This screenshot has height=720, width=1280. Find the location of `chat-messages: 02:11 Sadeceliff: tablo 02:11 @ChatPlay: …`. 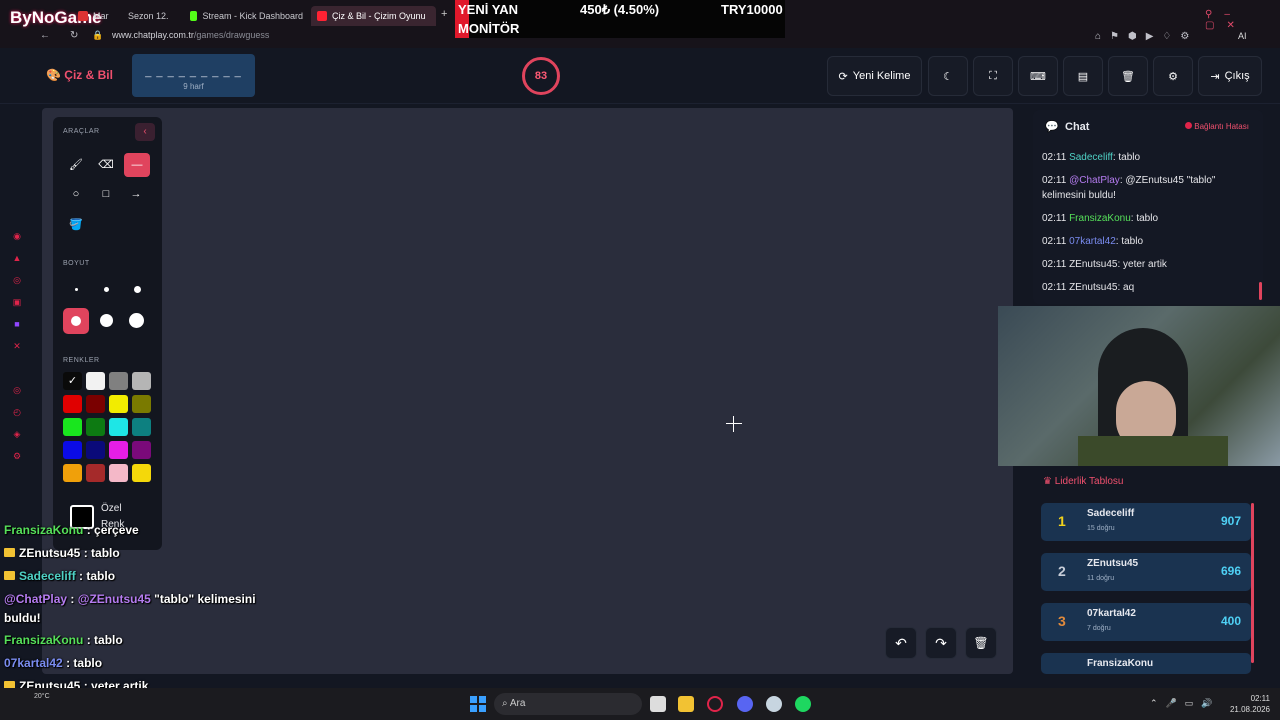

chat-messages: 02:11 Sadeceliff: tablo 02:11 @ChatPlay: … is located at coordinates (1149, 226).